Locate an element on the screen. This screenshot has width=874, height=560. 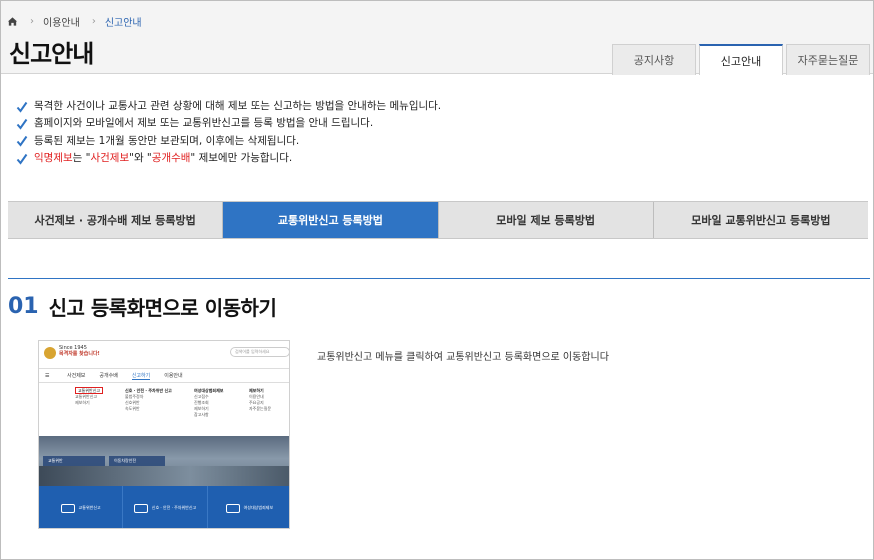
thumb-col-item: 자주묻는질문 is located at coordinates (260, 408).